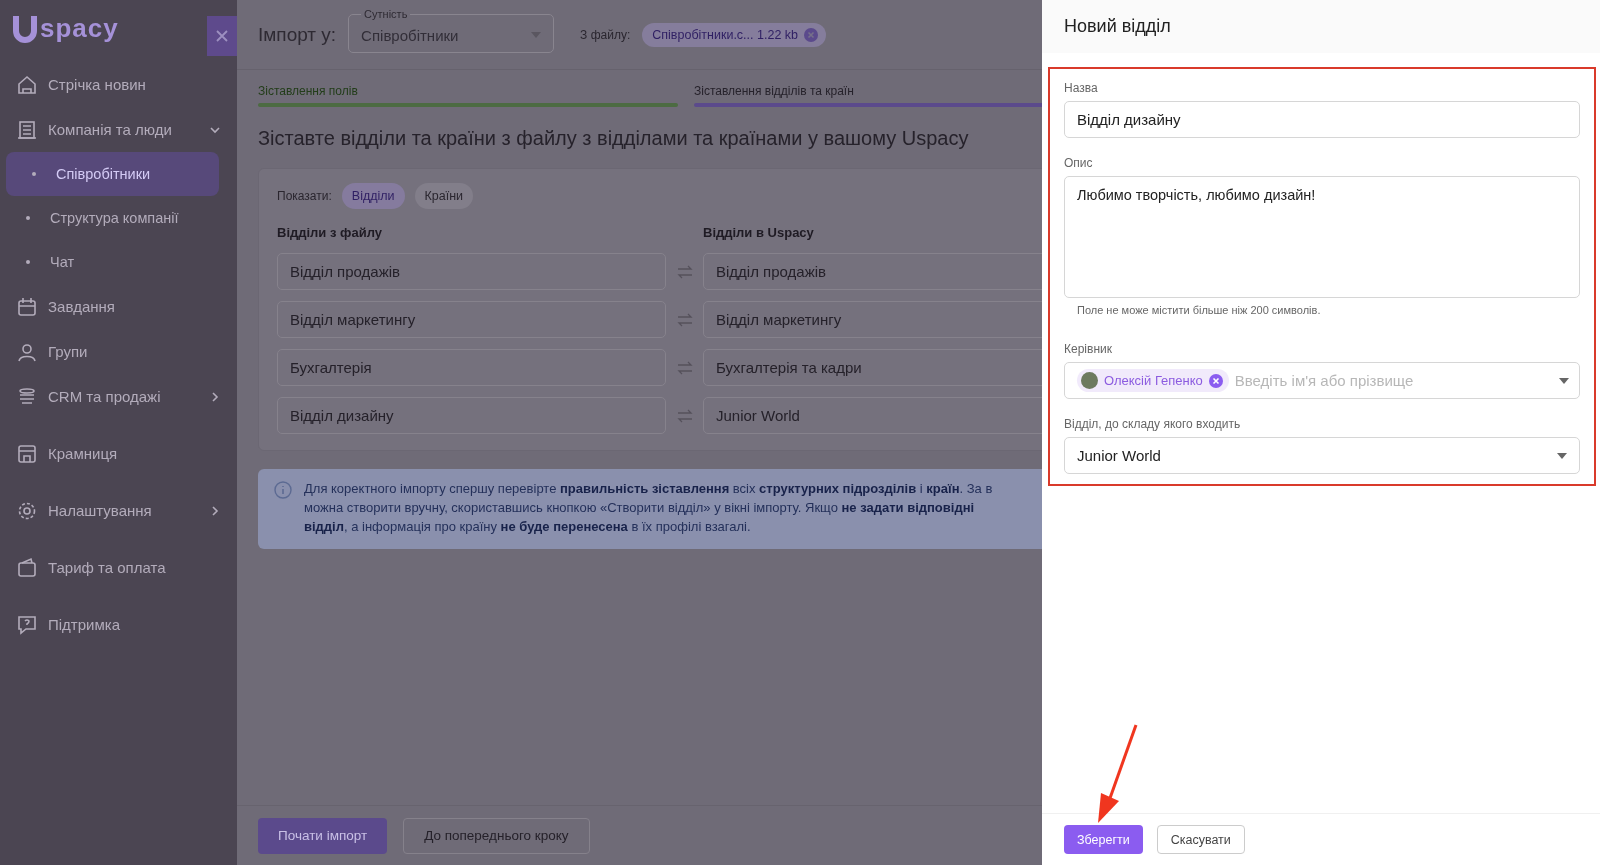 The width and height of the screenshot is (1600, 865). I want to click on filter-chip: Відділи, so click(373, 196).